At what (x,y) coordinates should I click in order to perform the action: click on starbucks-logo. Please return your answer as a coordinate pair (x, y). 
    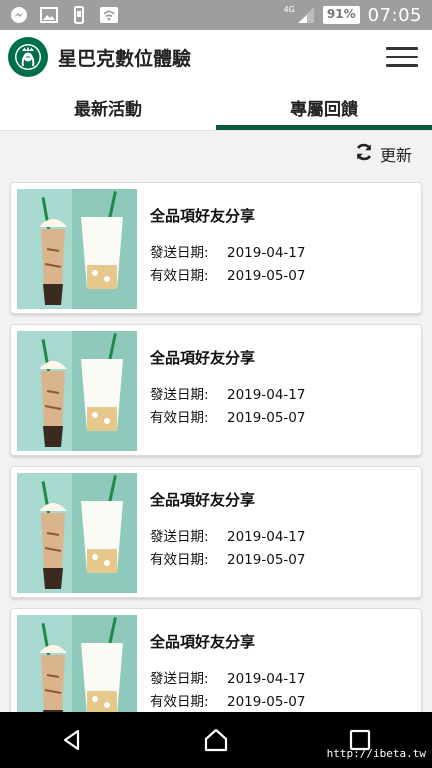
    Looking at the image, I should click on (28, 57).